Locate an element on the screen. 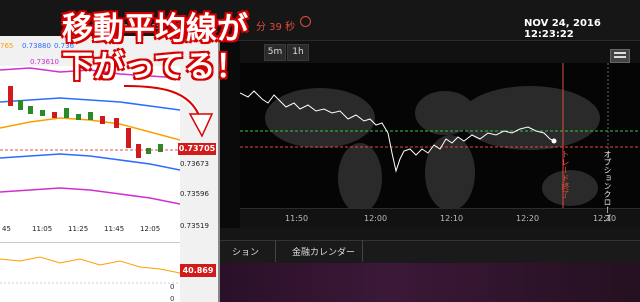  pointer-arrow-icon is located at coordinates (168, 110).